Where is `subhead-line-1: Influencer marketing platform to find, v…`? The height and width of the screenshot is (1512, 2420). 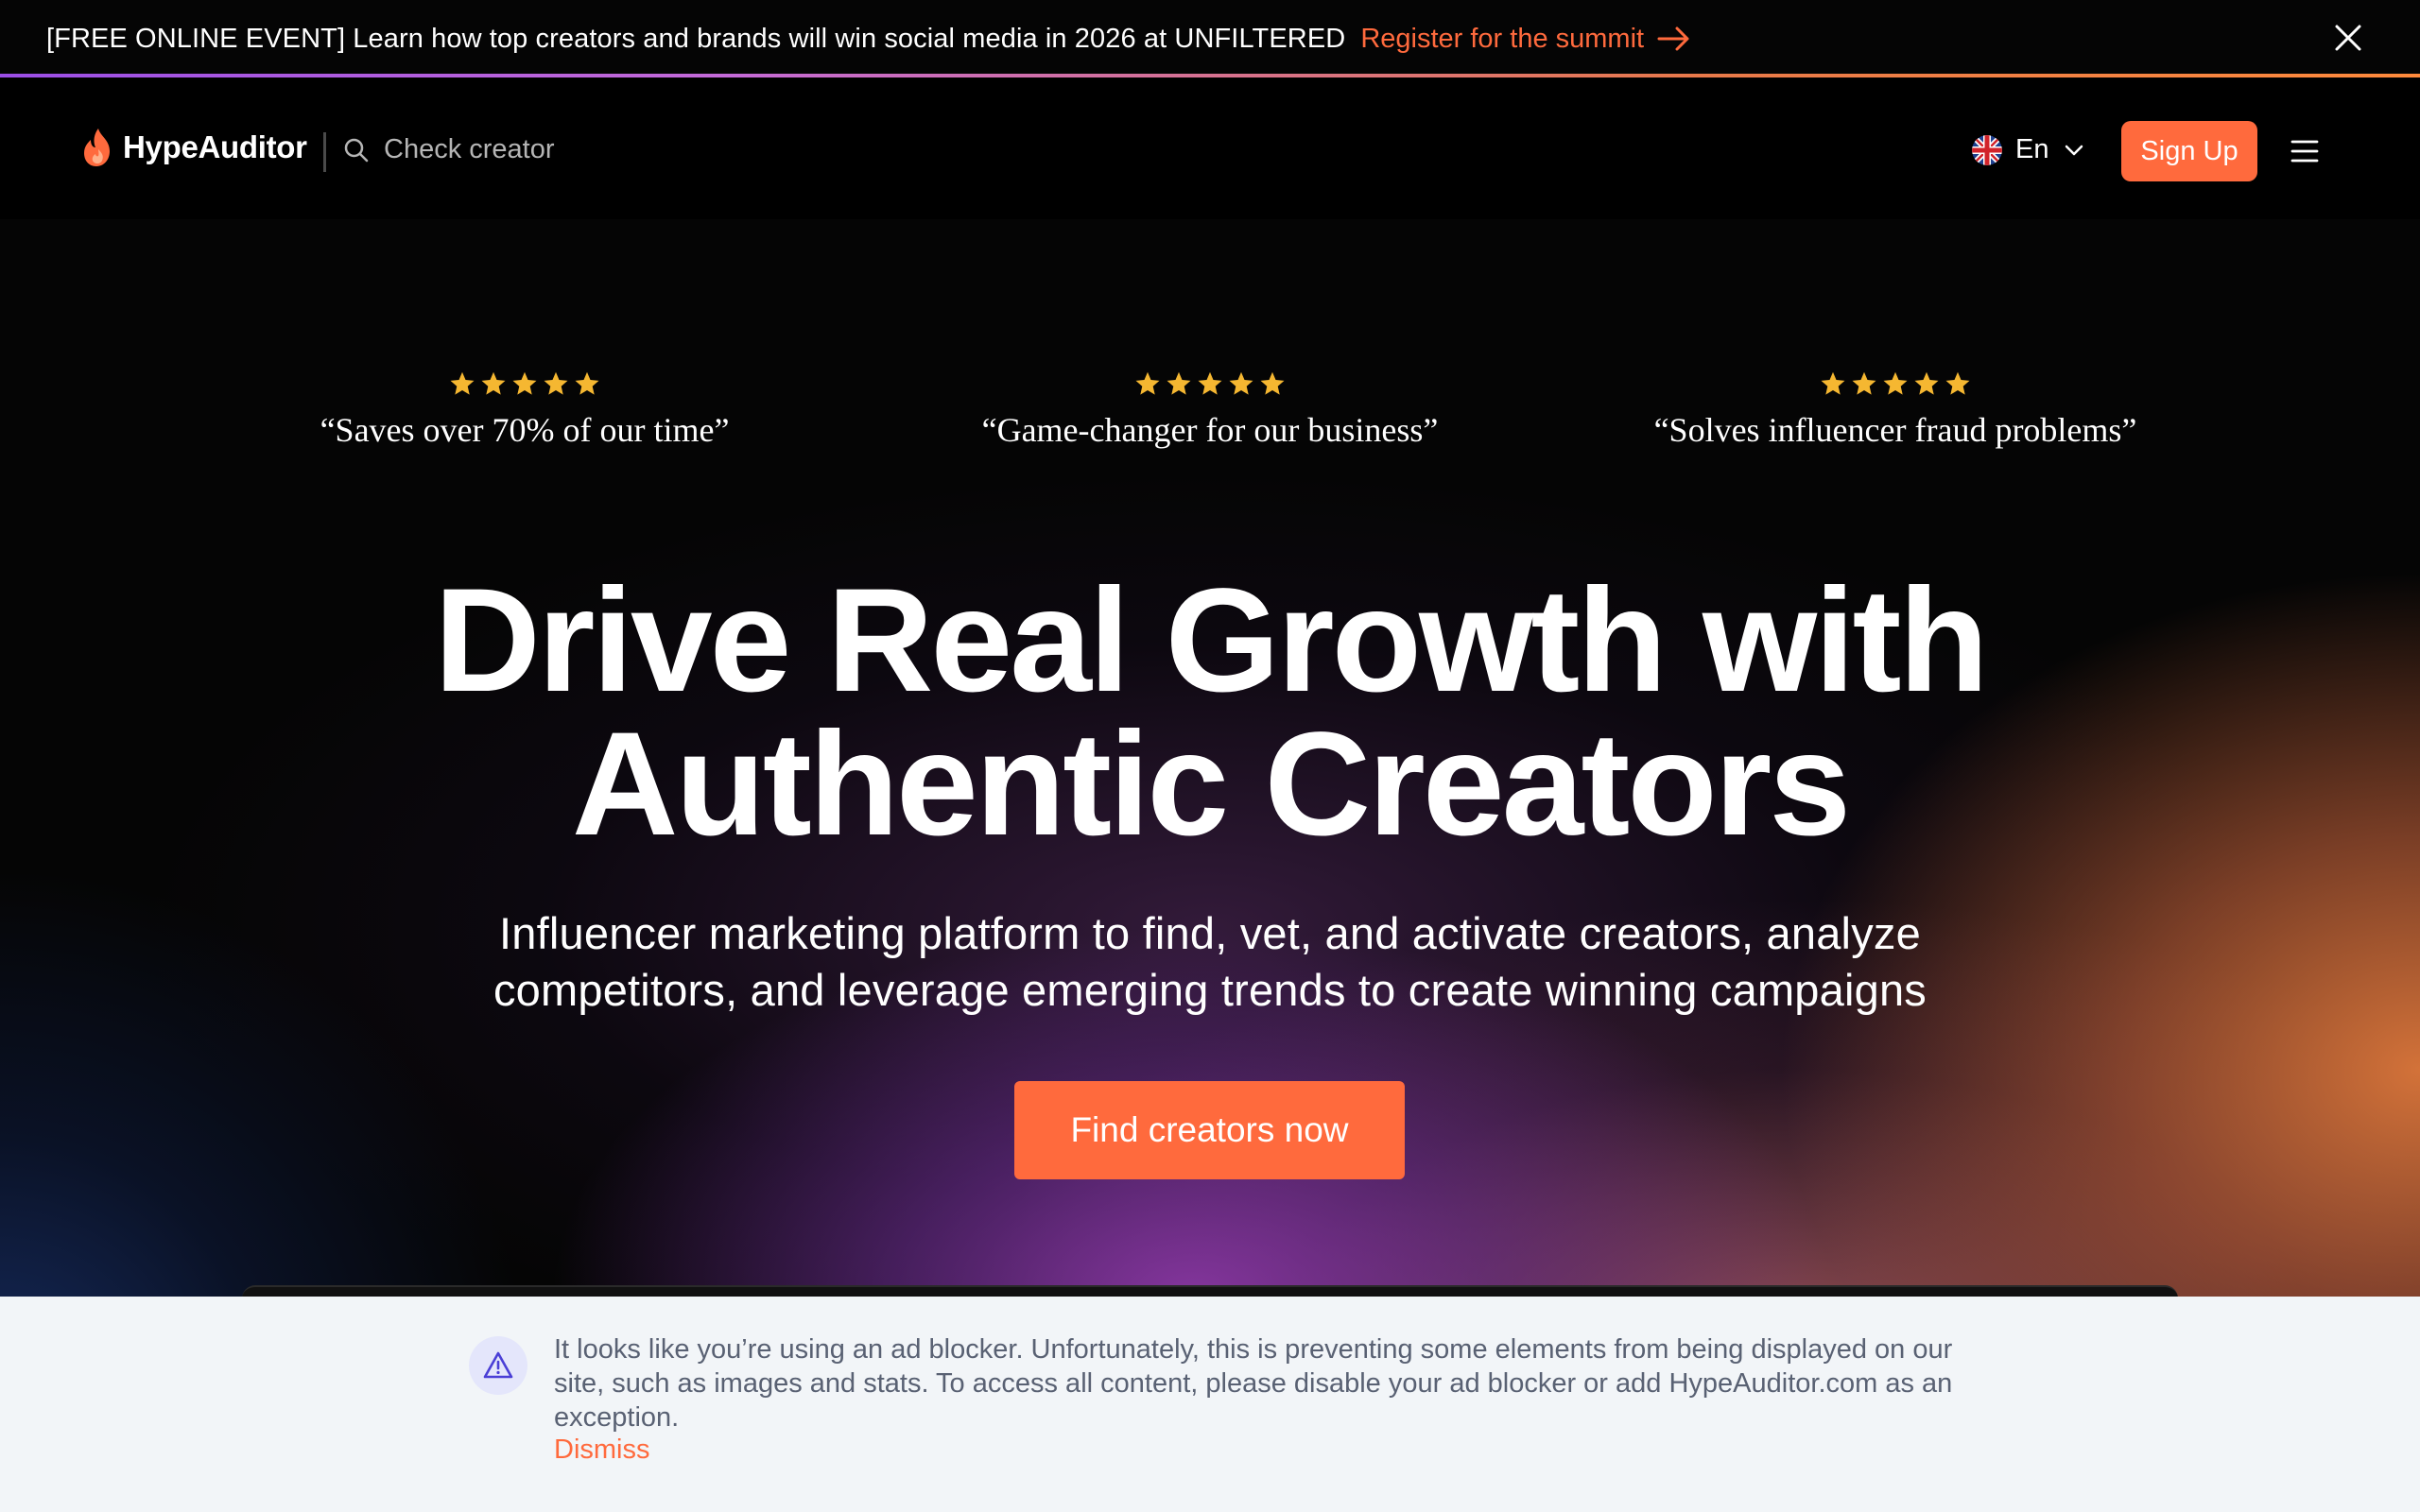
subhead-line-1: Influencer marketing platform to find, v… is located at coordinates (1210, 933).